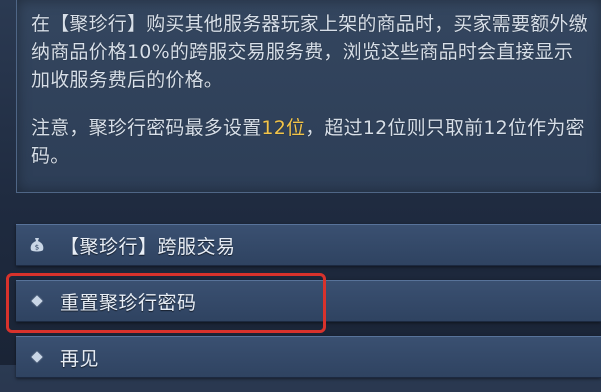  I want to click on option-label: 重置聚珍行密码, so click(128, 302).